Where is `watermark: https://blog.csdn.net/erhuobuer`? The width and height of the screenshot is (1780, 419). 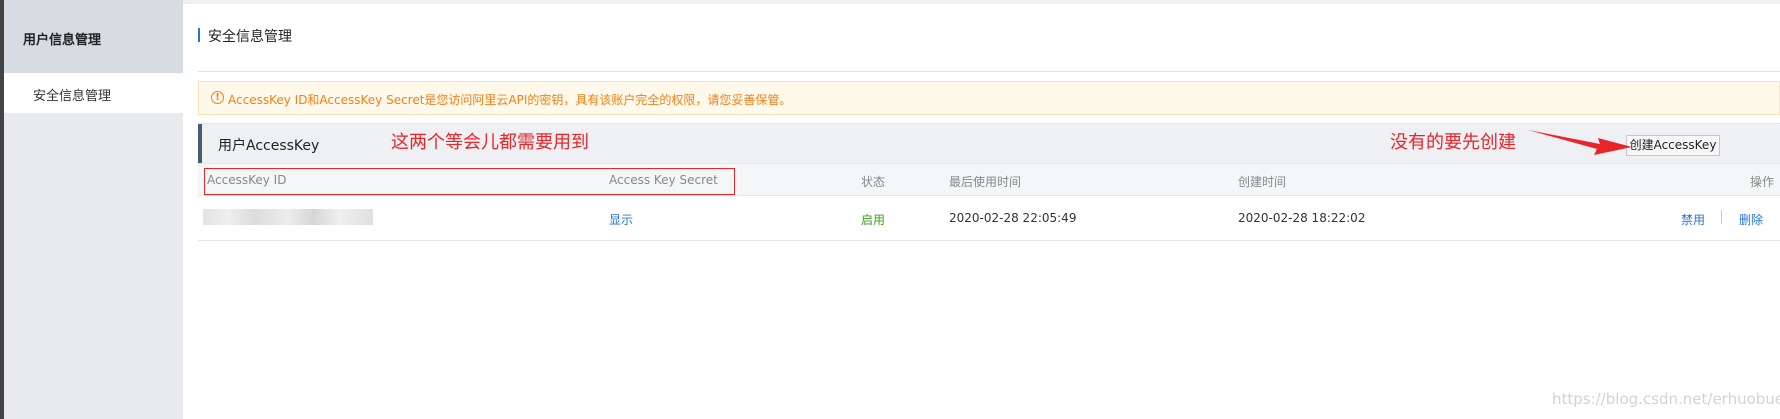
watermark: https://blog.csdn.net/erhuobuer is located at coordinates (1666, 399).